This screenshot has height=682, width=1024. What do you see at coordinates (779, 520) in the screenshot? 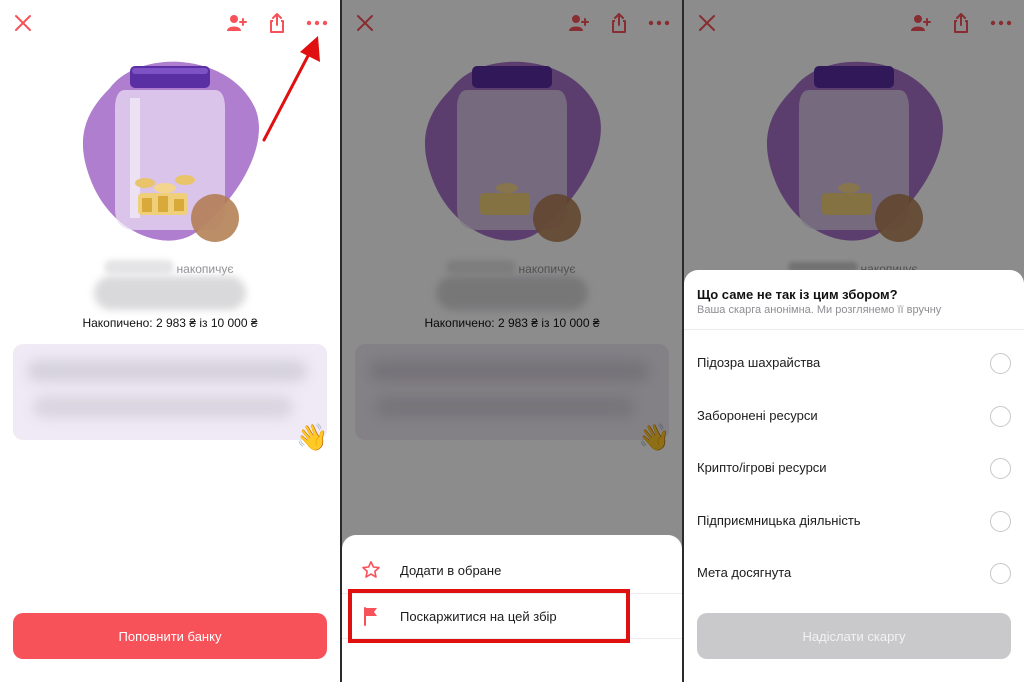
I see `option-label: Підприємницька діяльність` at bounding box center [779, 520].